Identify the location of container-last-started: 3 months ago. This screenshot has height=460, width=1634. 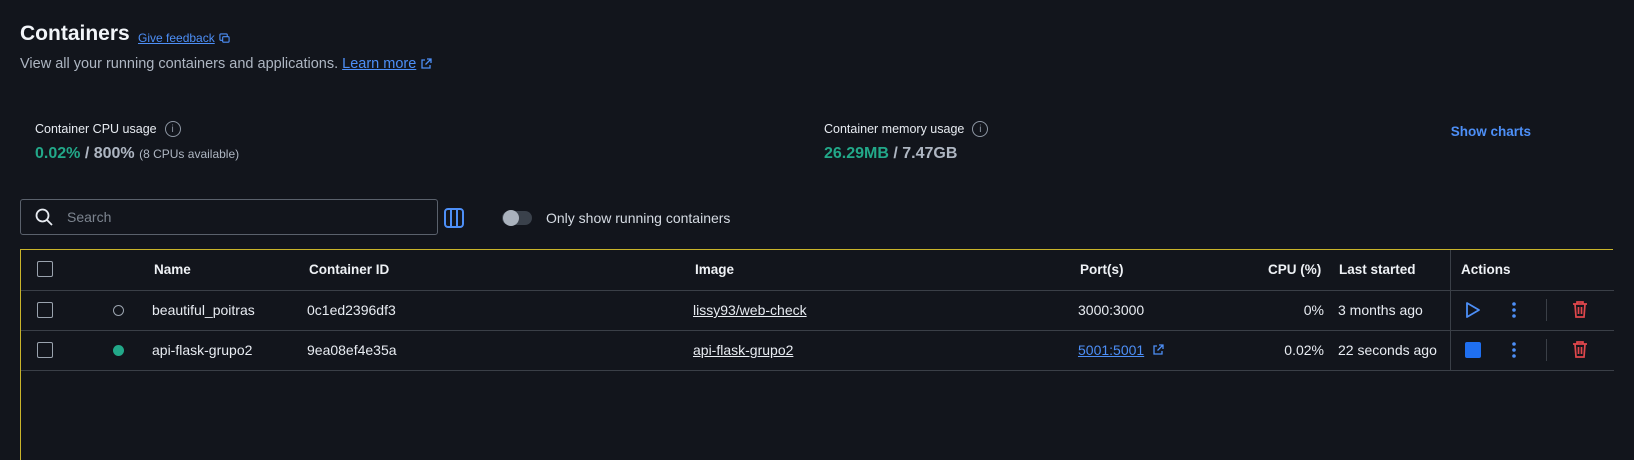
(1380, 310).